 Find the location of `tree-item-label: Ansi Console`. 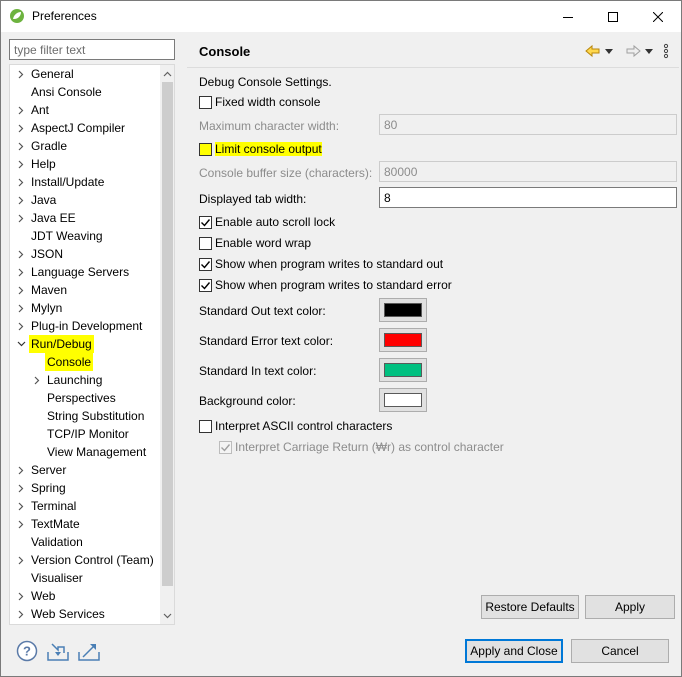

tree-item-label: Ansi Console is located at coordinates (66, 92).